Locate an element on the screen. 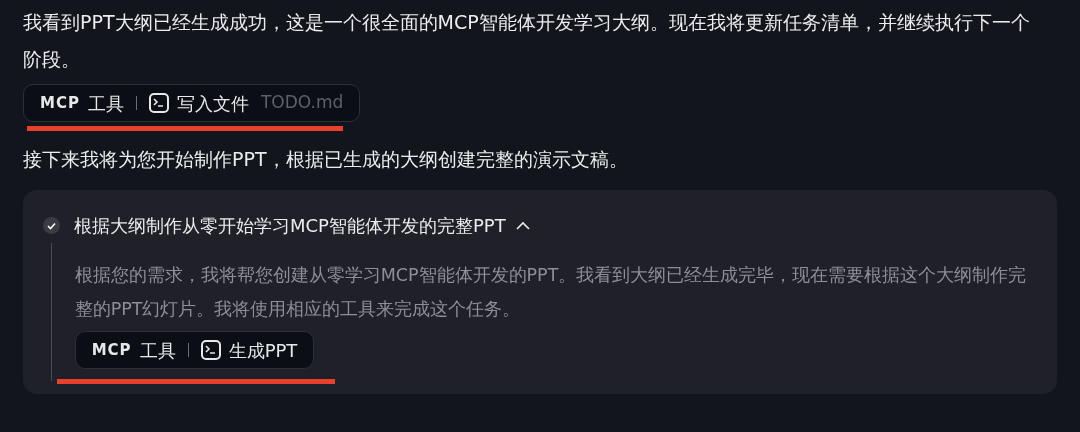 This screenshot has height=432, width=1080. tool-action: 写入文件 is located at coordinates (212, 103).